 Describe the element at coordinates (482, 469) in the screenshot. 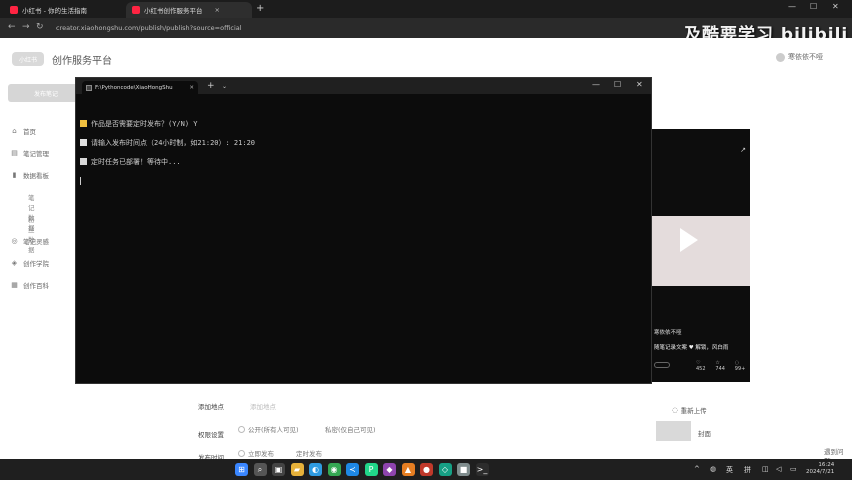

I see `terminal-icon: >_` at that location.